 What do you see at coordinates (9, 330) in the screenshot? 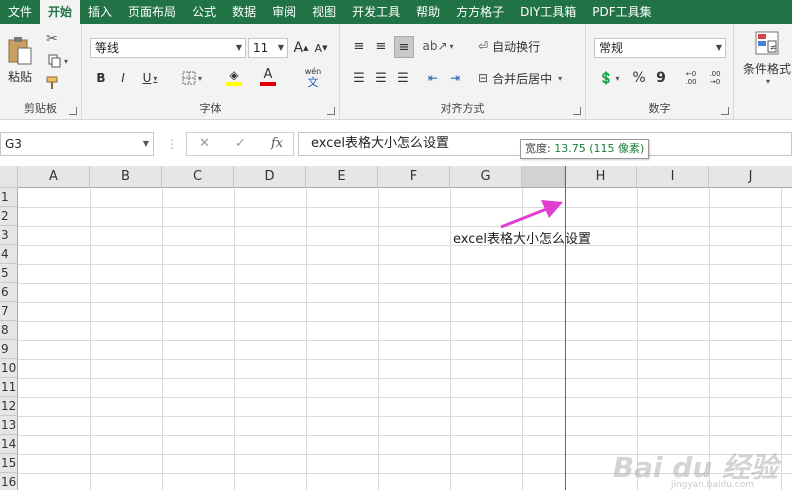
I see `row-header: 8` at bounding box center [9, 330].